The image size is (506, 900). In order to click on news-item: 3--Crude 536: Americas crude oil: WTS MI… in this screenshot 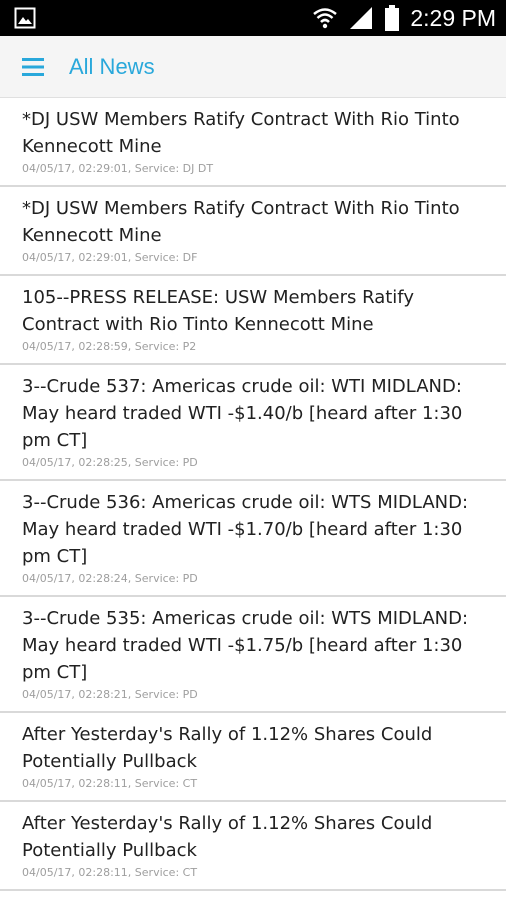, I will do `click(253, 539)`.